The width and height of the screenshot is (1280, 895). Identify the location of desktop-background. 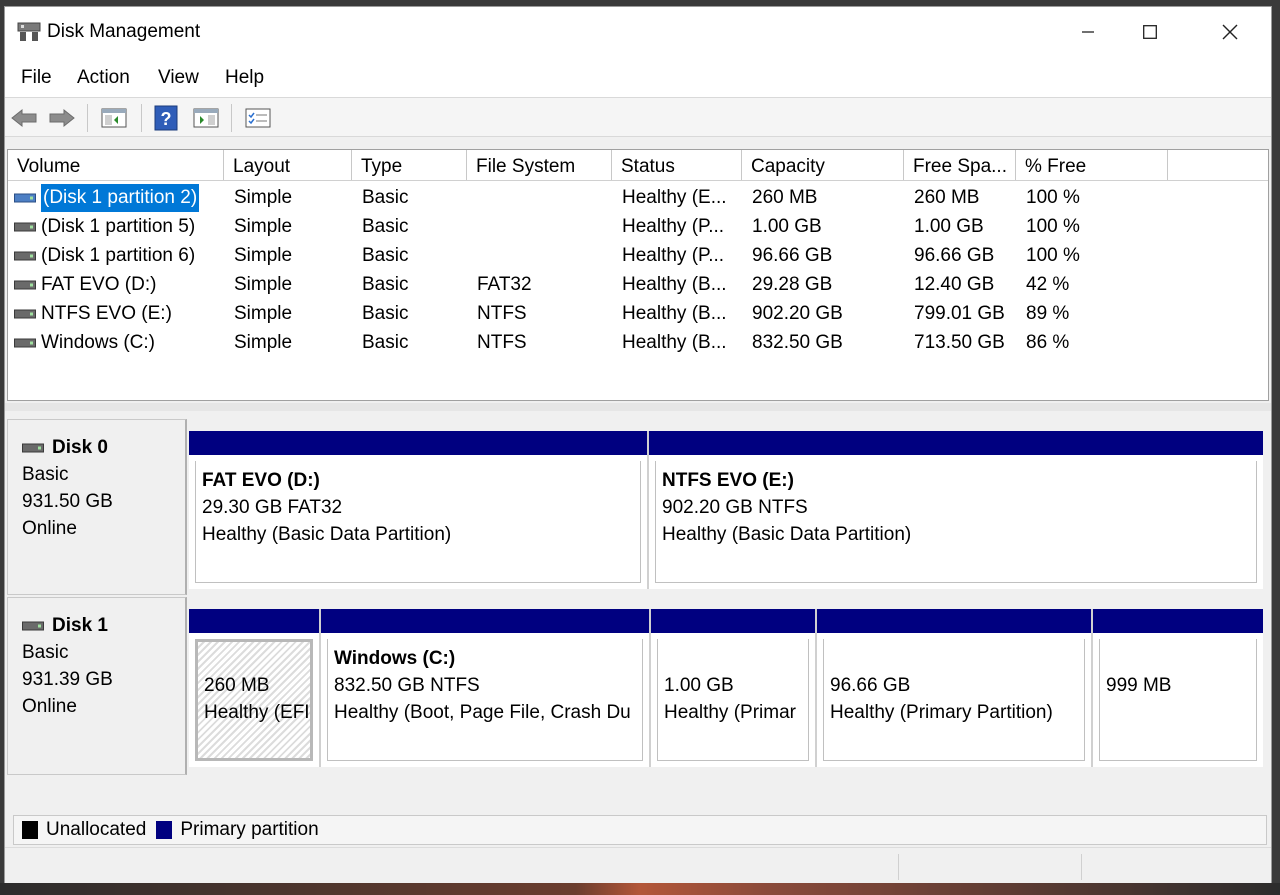
(640, 889).